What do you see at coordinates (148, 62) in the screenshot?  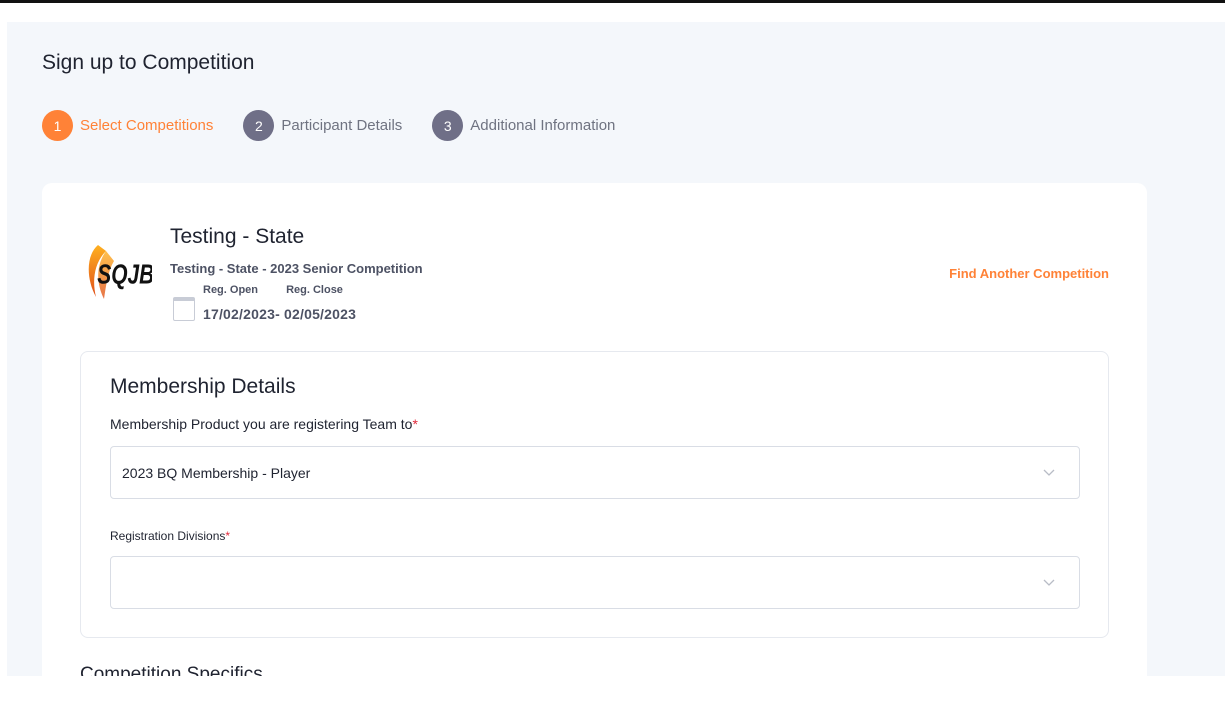 I see `page-title: Sign up to Competition` at bounding box center [148, 62].